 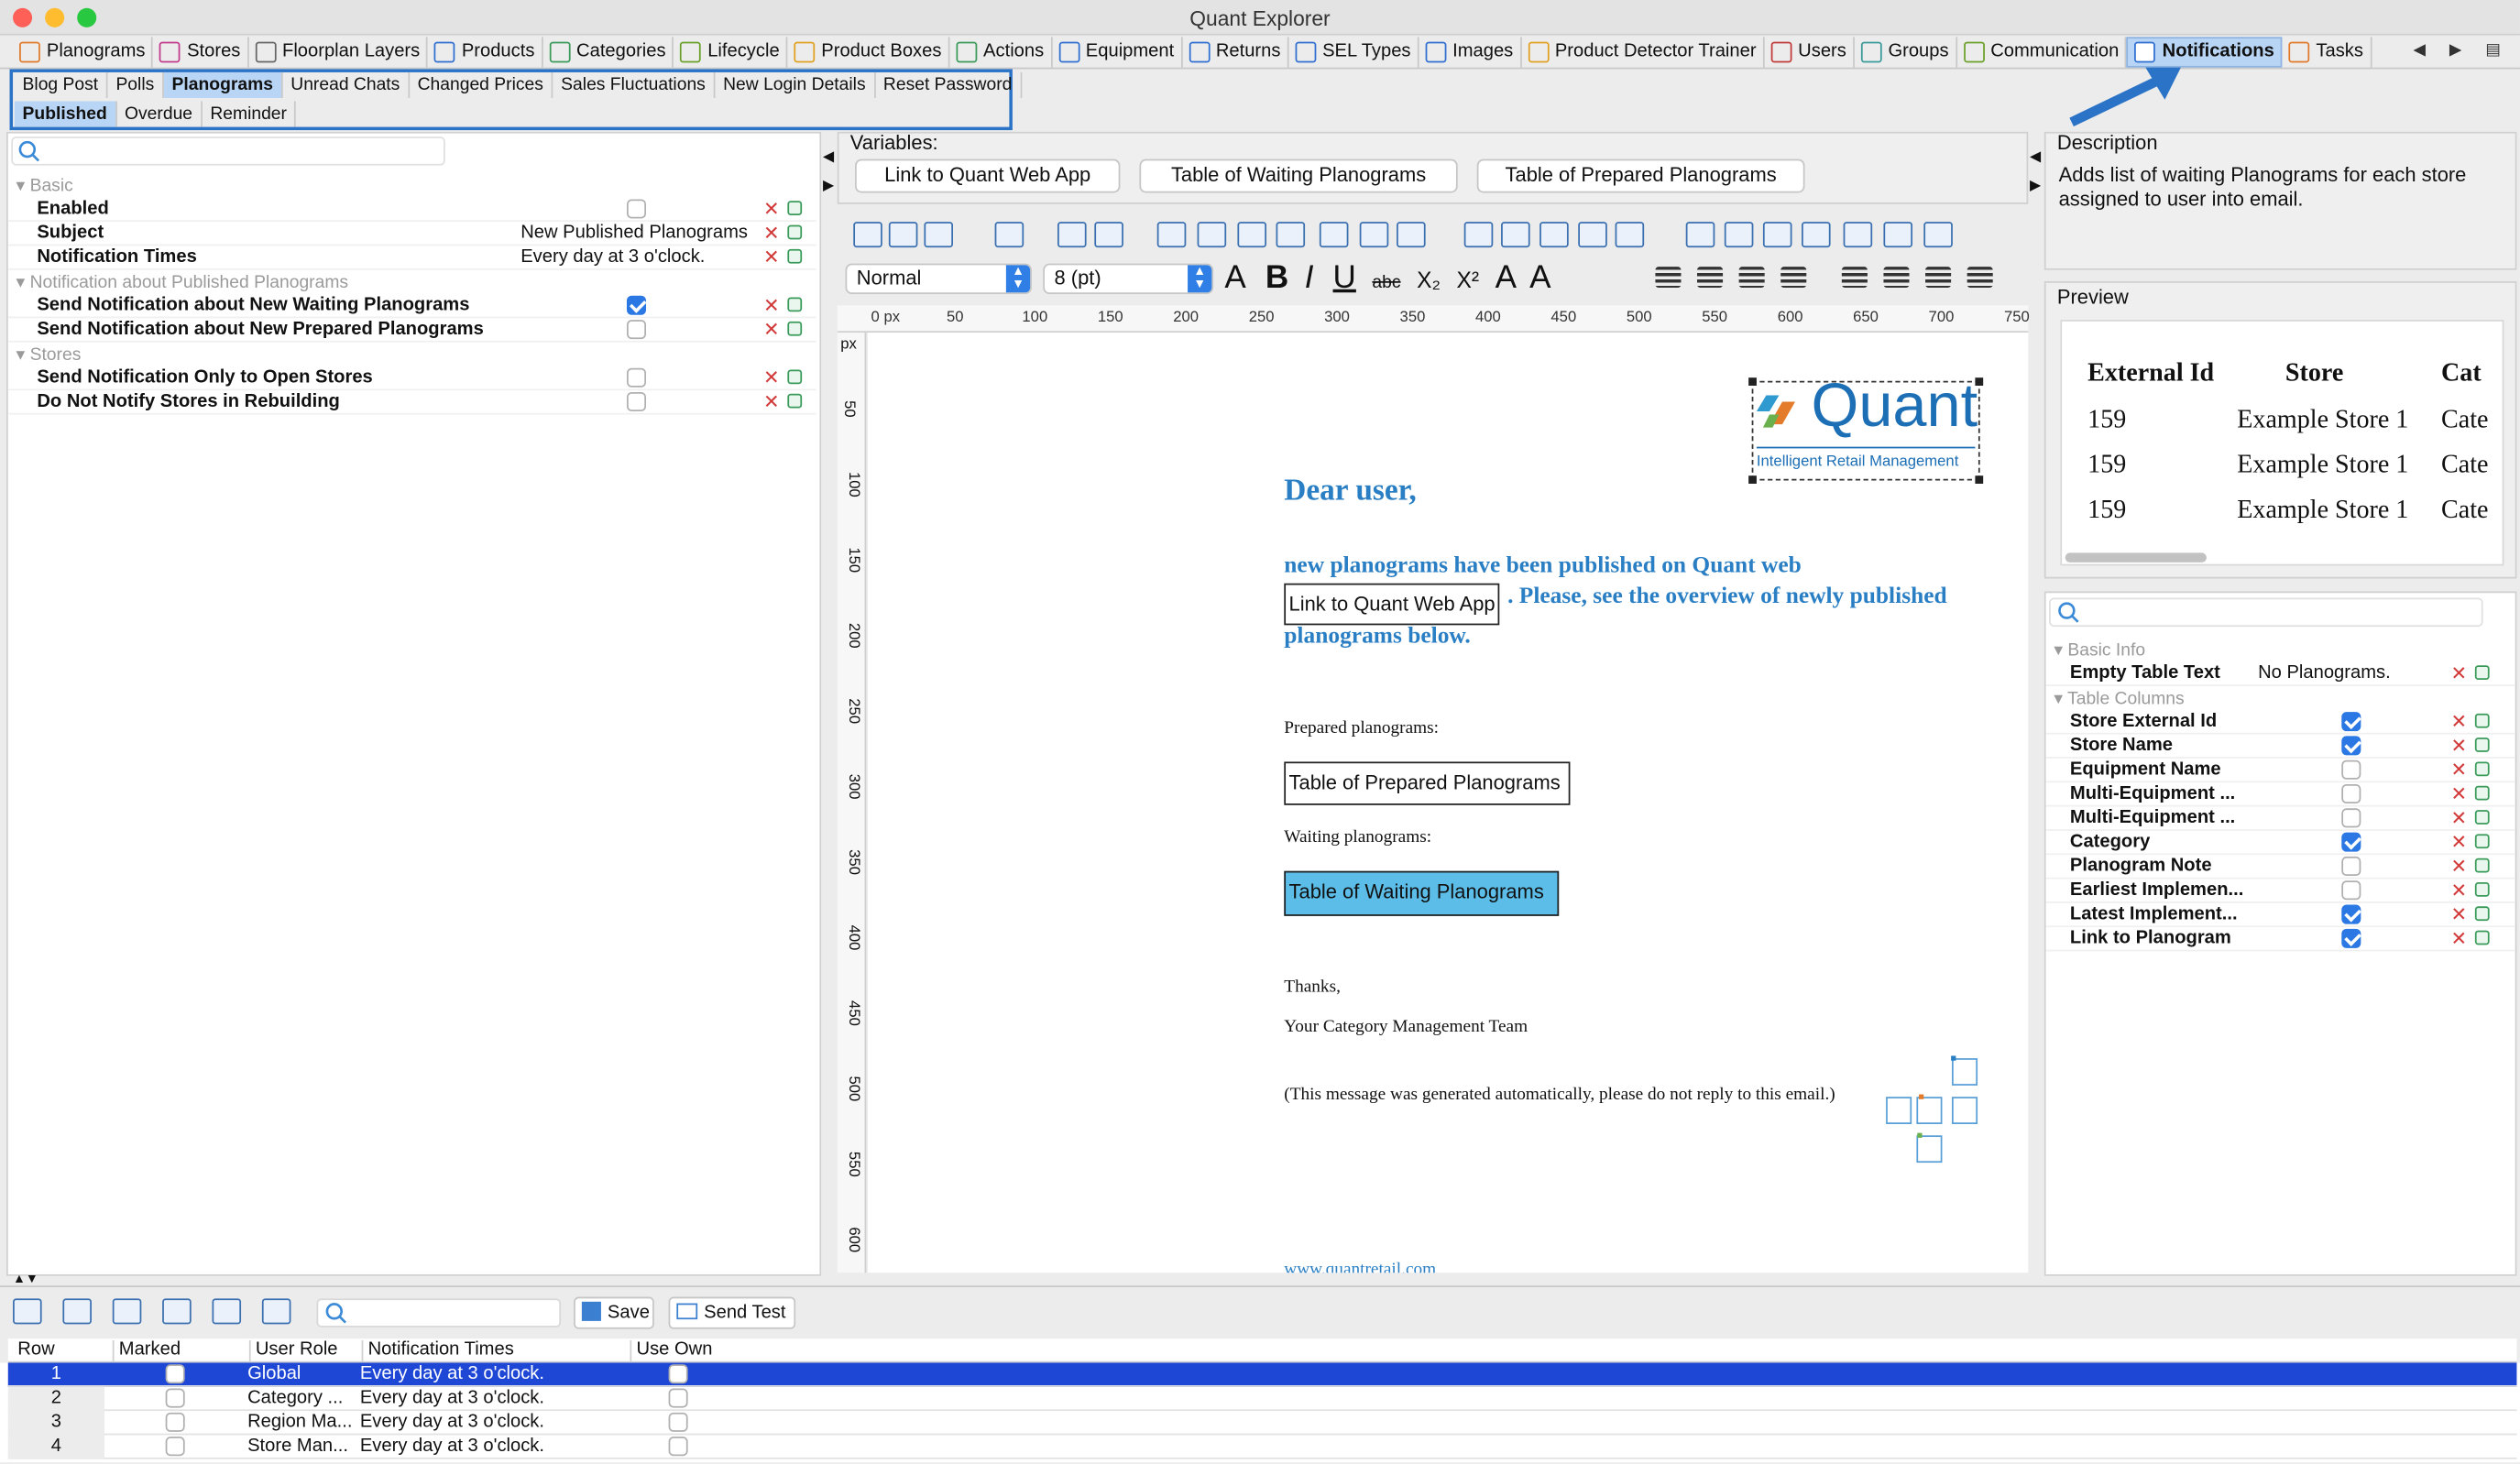 I want to click on collapse-arrows: ▲▼, so click(x=25, y=1278).